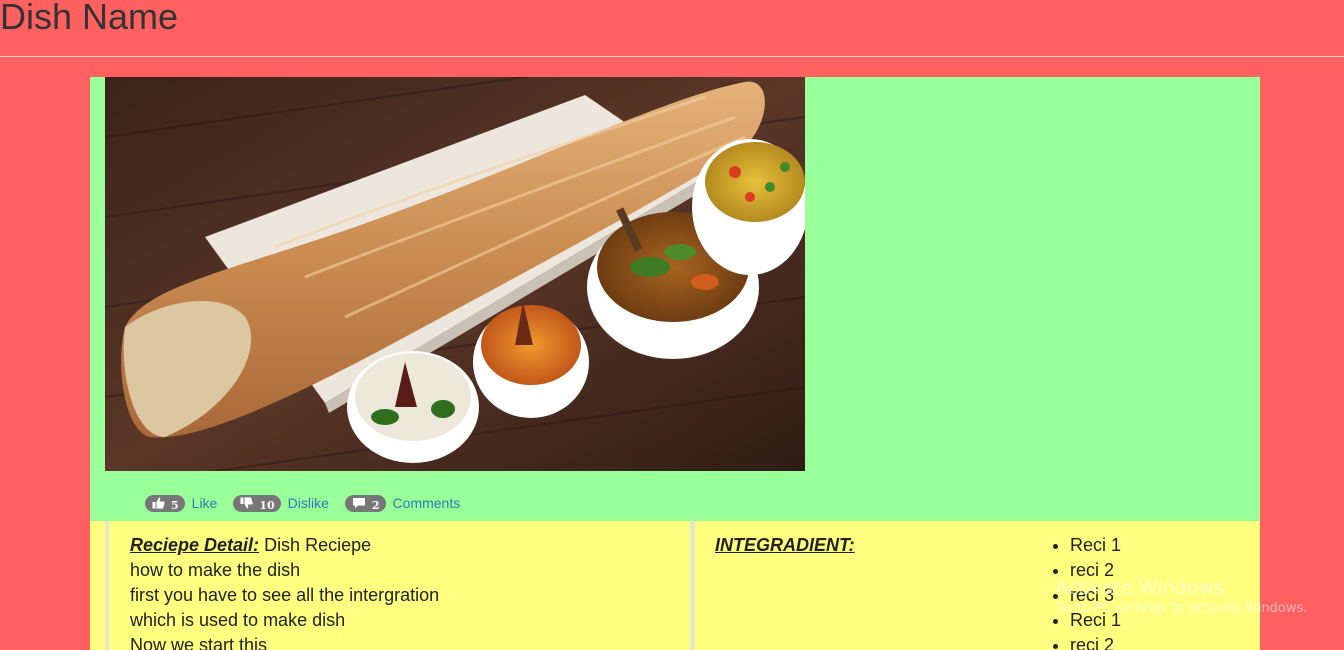  What do you see at coordinates (400, 545) in the screenshot?
I see `recipe-heading-line: Reciepe Detail: Dish Reciepe` at bounding box center [400, 545].